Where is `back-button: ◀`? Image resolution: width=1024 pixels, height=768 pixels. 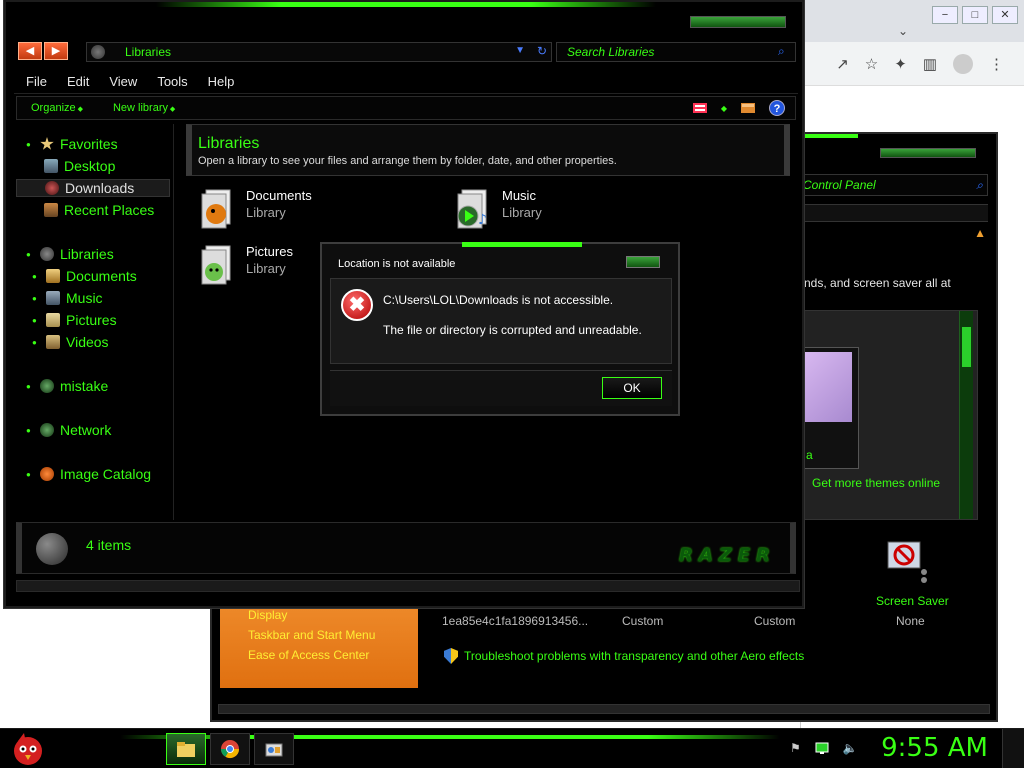
back-button: ◀ is located at coordinates (30, 51).